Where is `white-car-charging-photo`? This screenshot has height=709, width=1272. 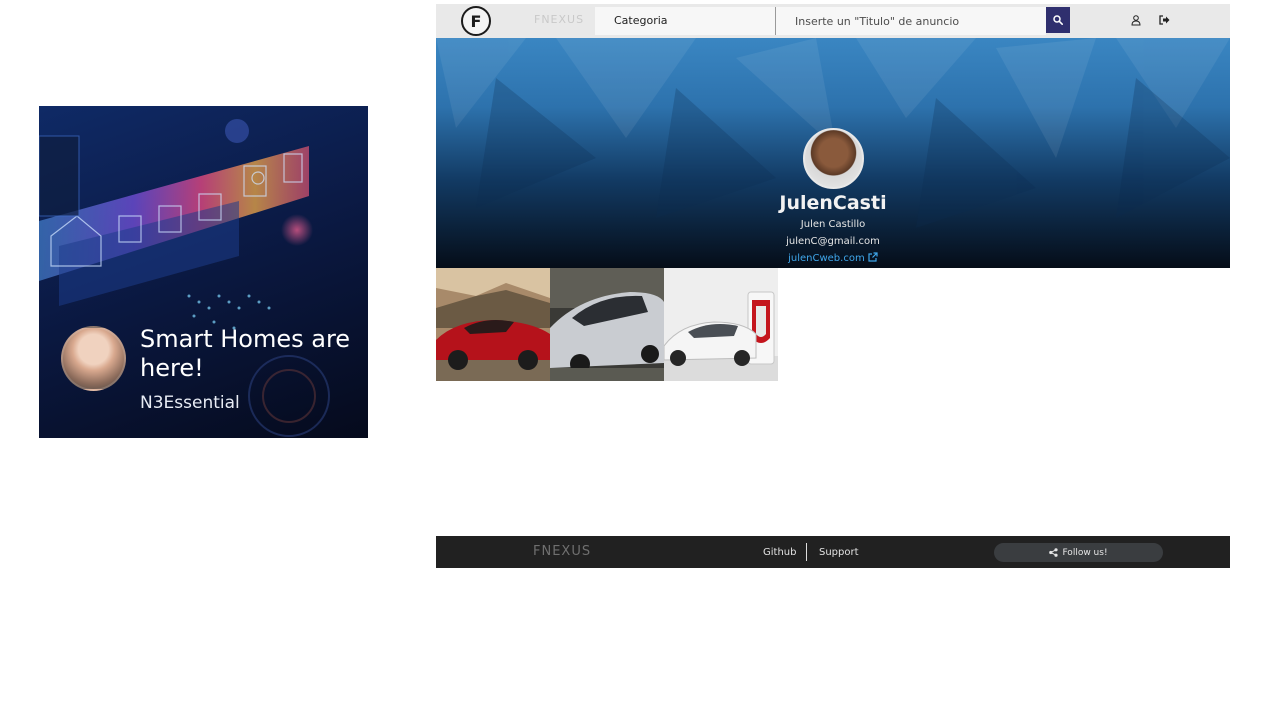
white-car-charging-photo is located at coordinates (721, 324).